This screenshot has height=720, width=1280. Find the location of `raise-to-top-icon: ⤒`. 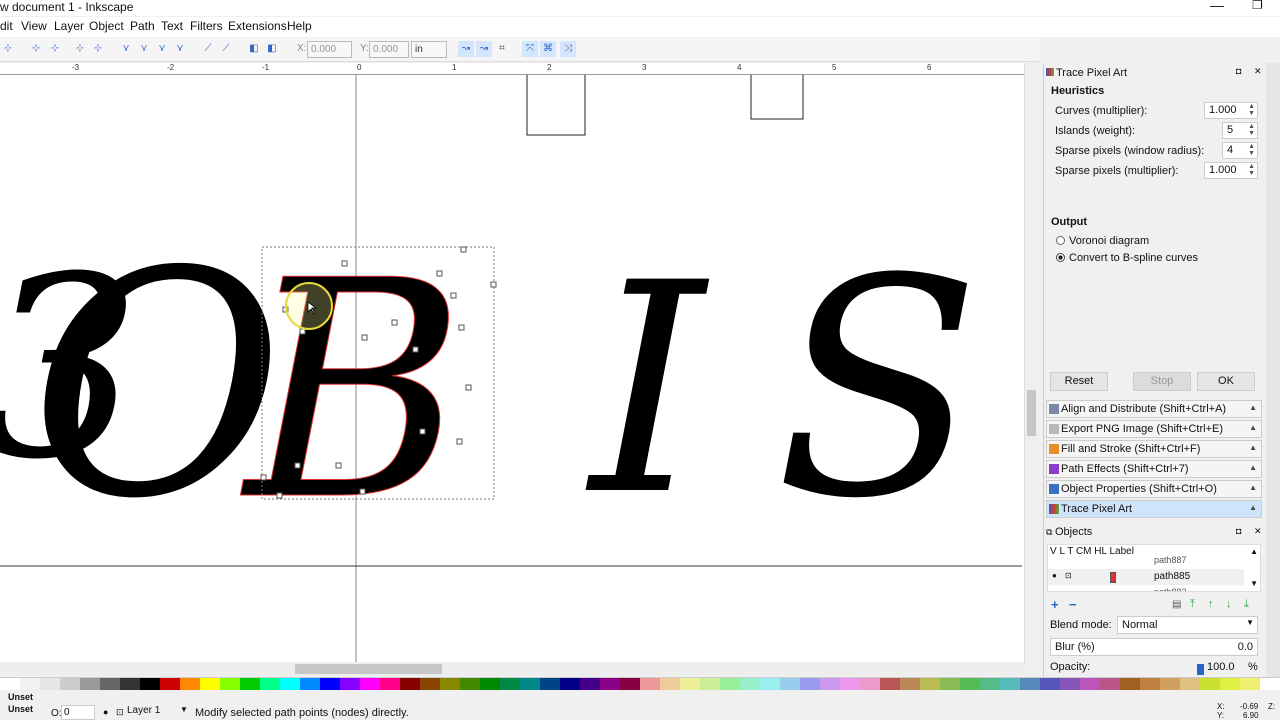

raise-to-top-icon: ⤒ is located at coordinates (1192, 604).